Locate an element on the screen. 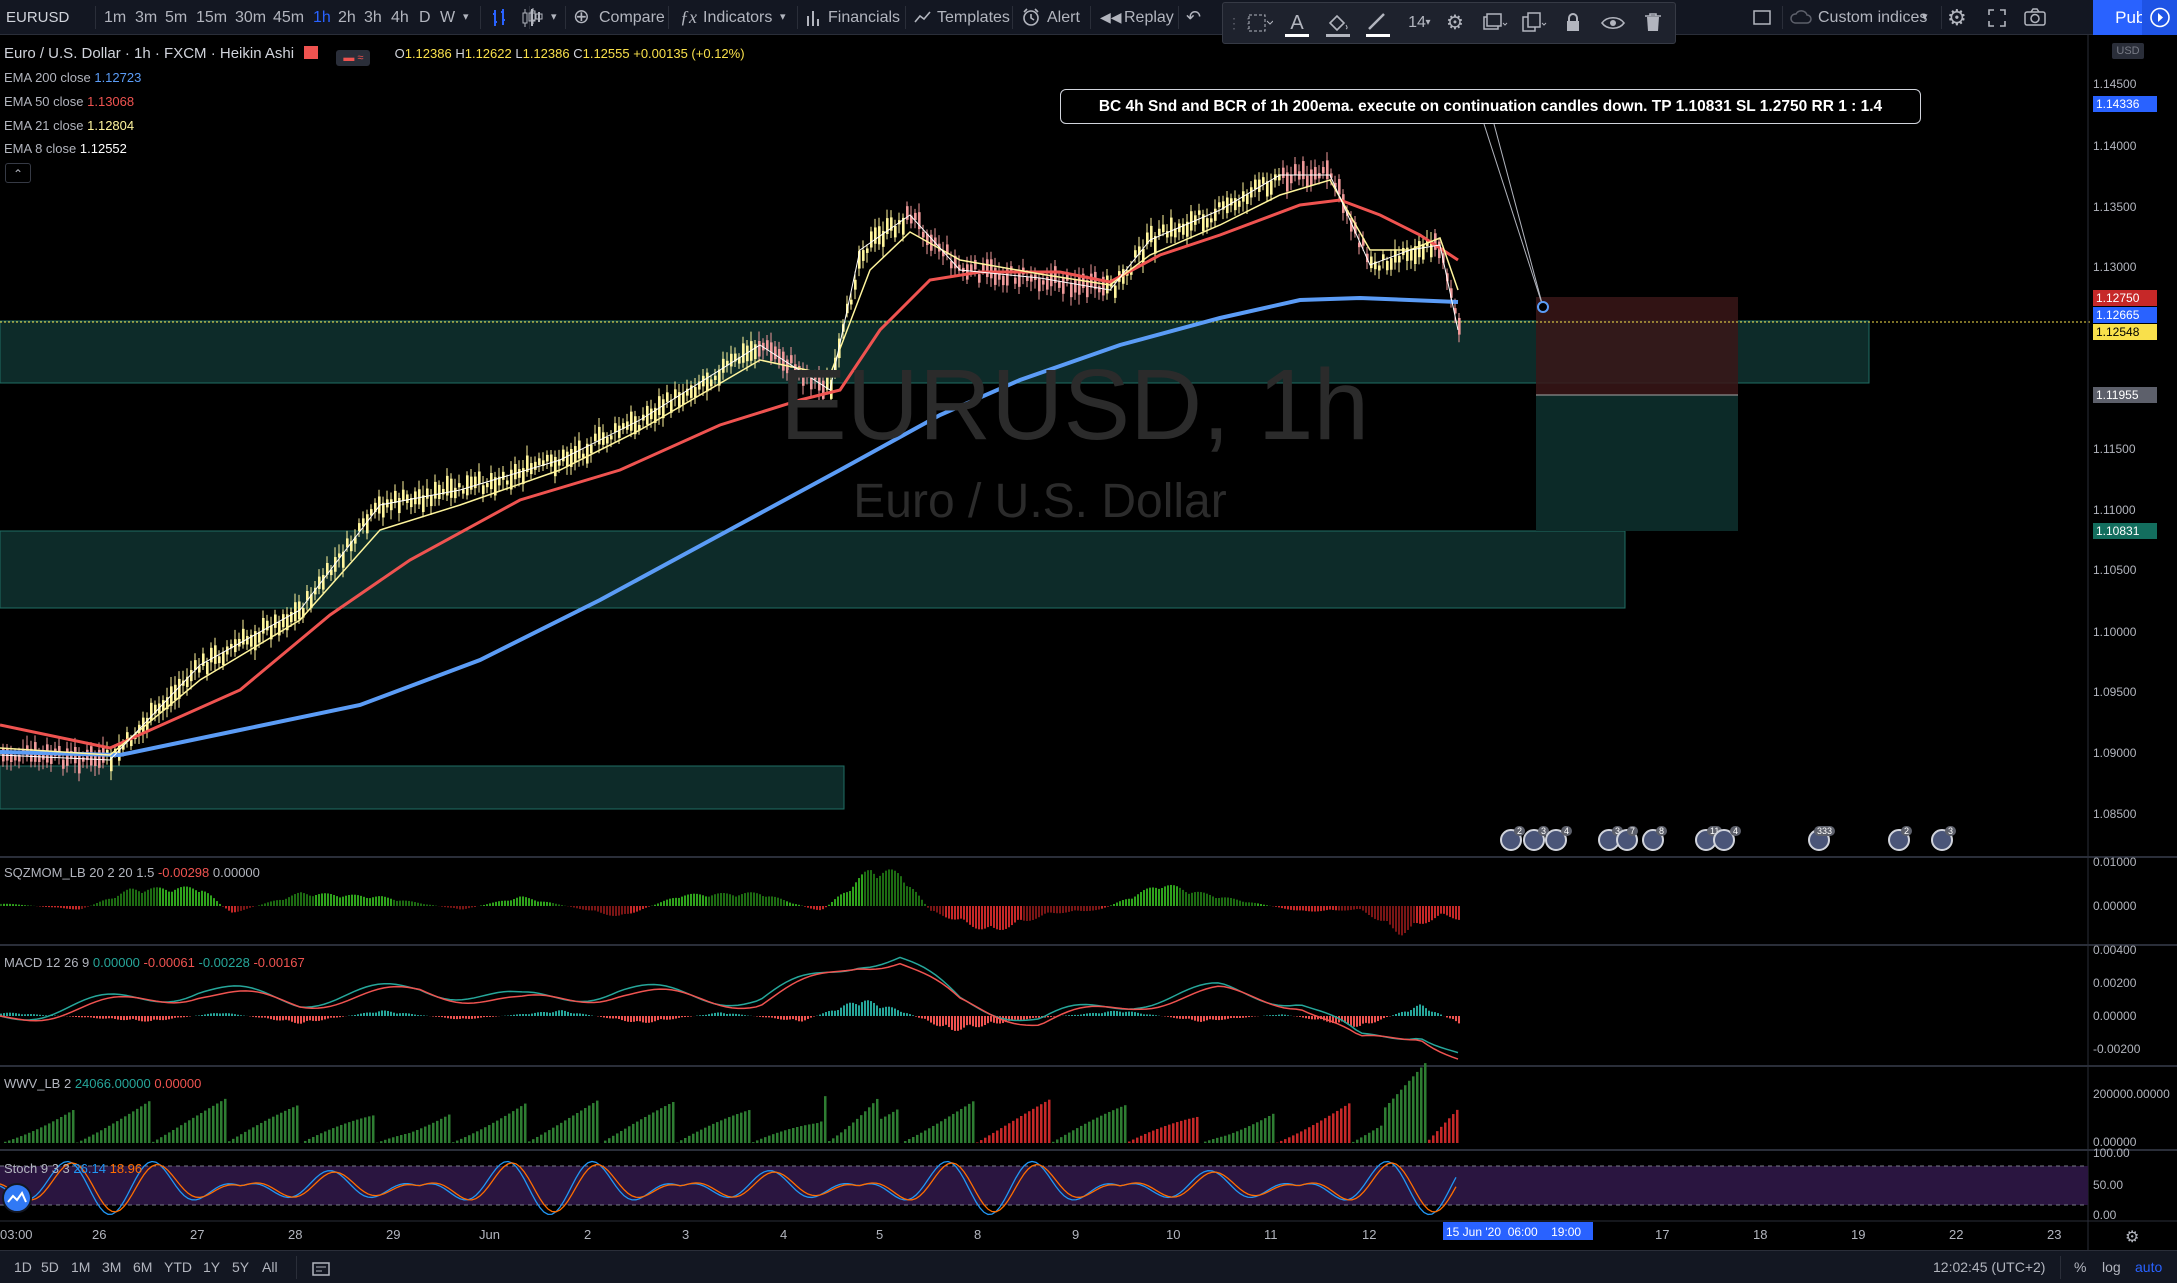 The width and height of the screenshot is (2177, 1283). macd-line is located at coordinates (729, 1005).